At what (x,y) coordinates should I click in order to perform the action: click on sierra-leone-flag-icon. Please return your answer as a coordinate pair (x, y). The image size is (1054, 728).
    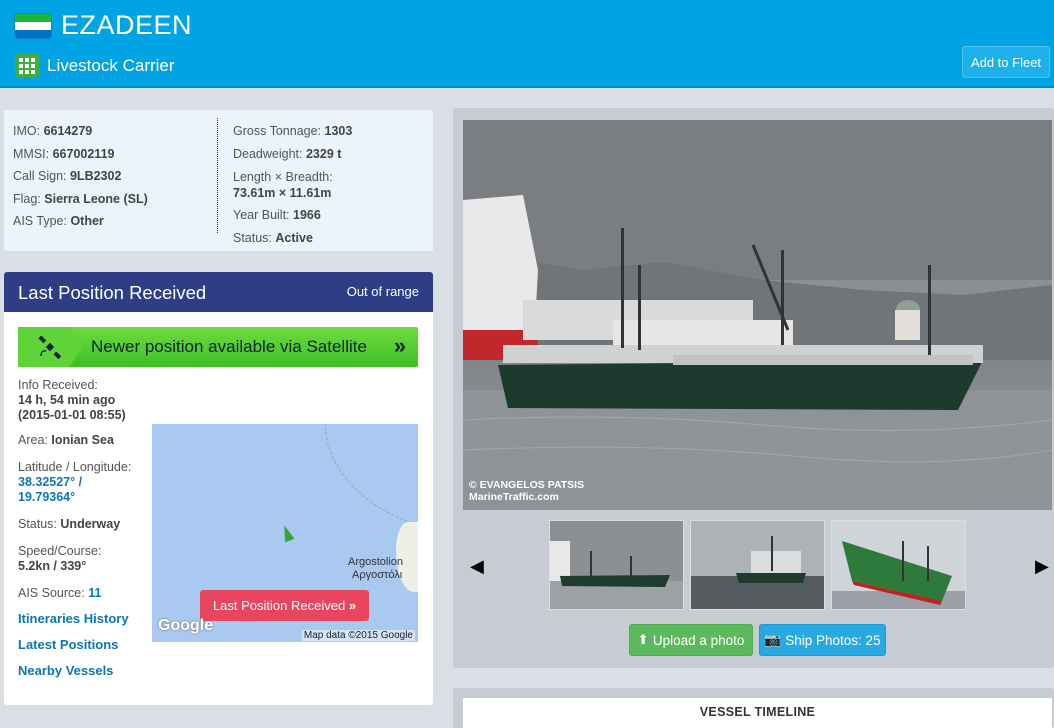
    Looking at the image, I should click on (33, 26).